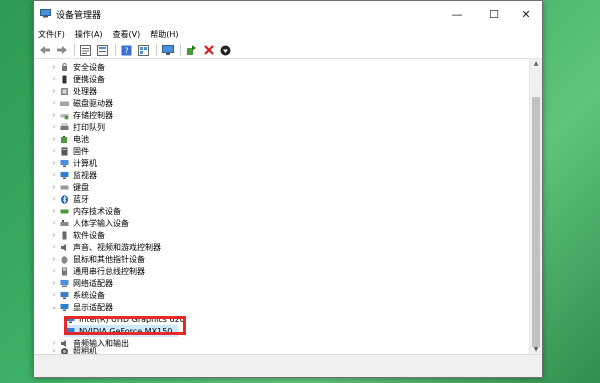  What do you see at coordinates (64, 103) in the screenshot?
I see `disk-drive-icon` at bounding box center [64, 103].